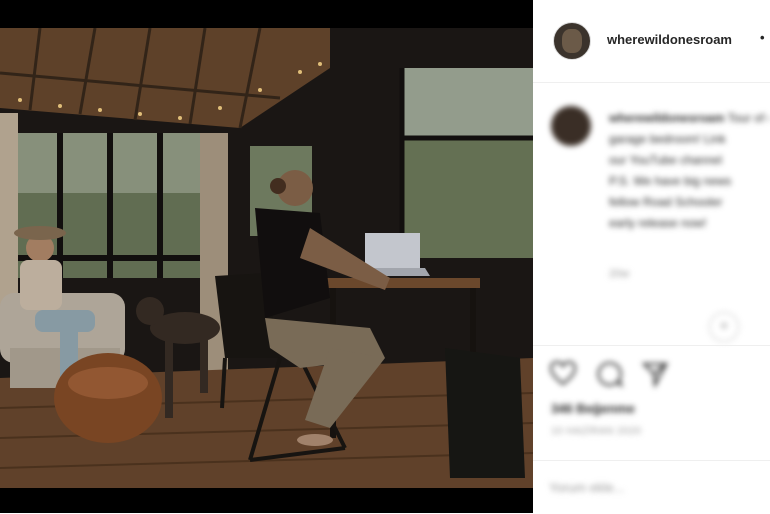  Describe the element at coordinates (669, 39) in the screenshot. I see `username-link: wherewildonesroam` at that location.